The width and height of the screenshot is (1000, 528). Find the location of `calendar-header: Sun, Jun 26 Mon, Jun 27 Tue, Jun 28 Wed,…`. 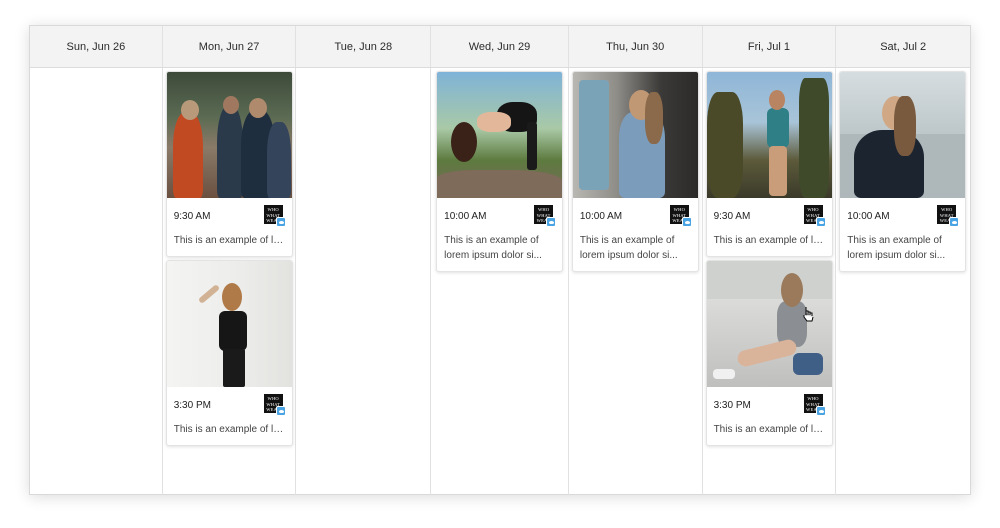

calendar-header: Sun, Jun 26 Mon, Jun 27 Tue, Jun 28 Wed,… is located at coordinates (500, 47).